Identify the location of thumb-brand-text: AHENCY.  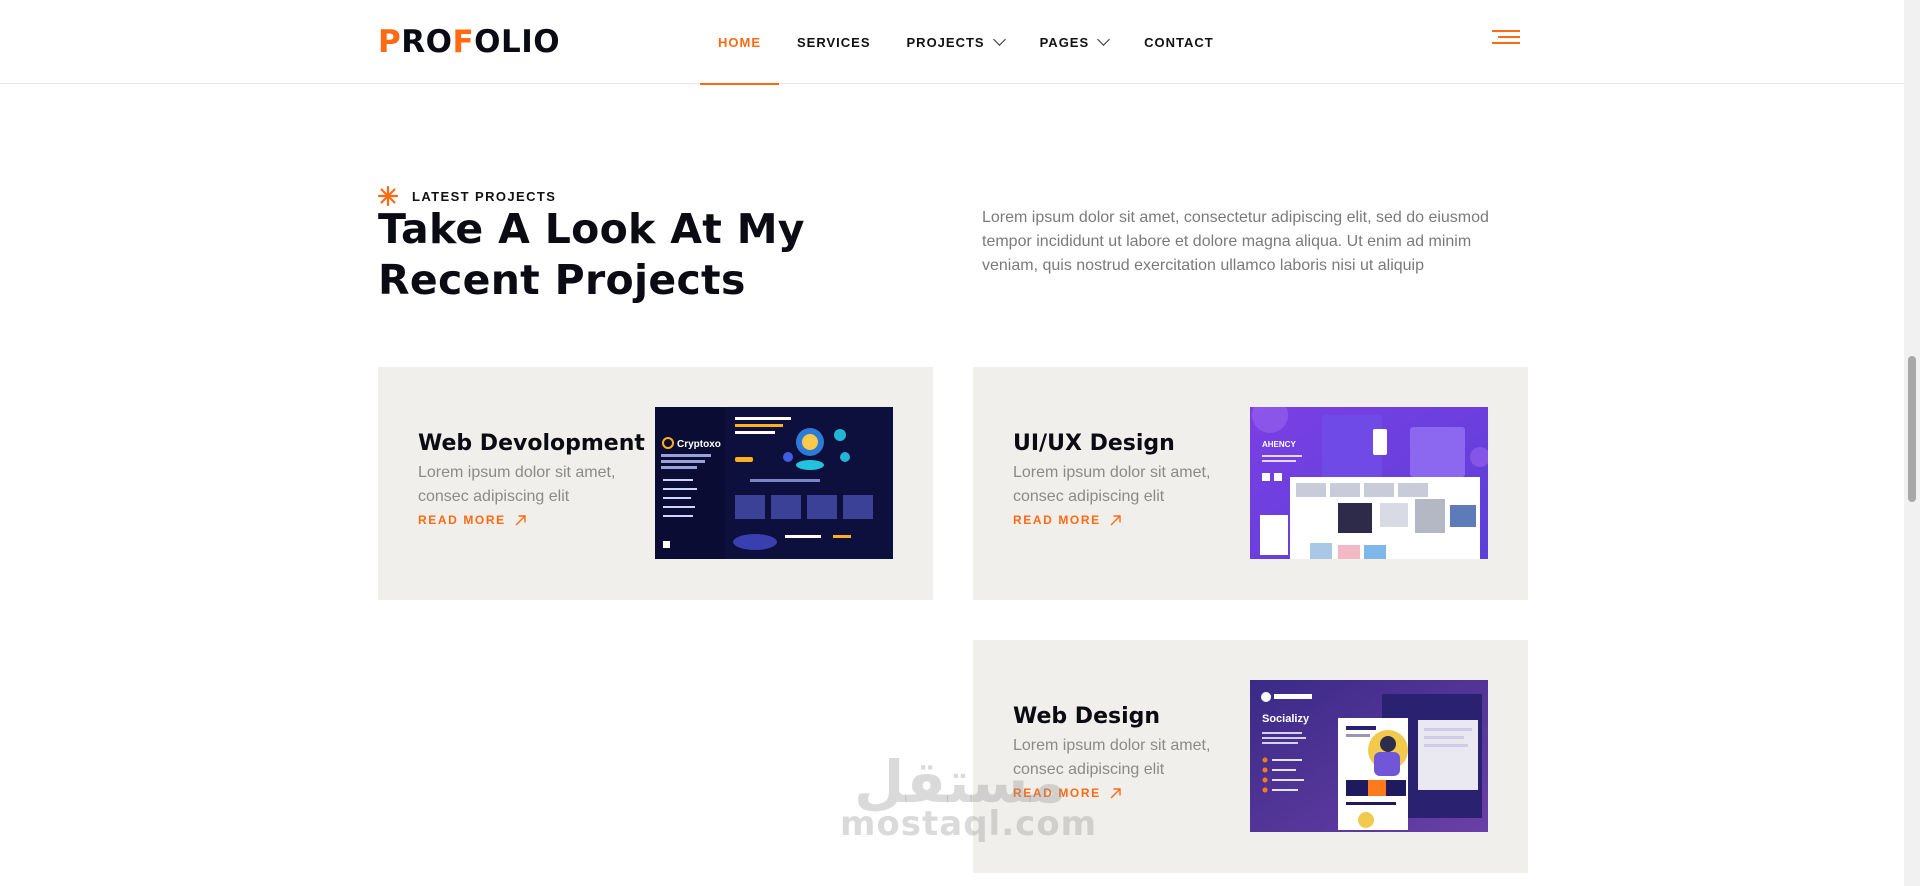
(1279, 444).